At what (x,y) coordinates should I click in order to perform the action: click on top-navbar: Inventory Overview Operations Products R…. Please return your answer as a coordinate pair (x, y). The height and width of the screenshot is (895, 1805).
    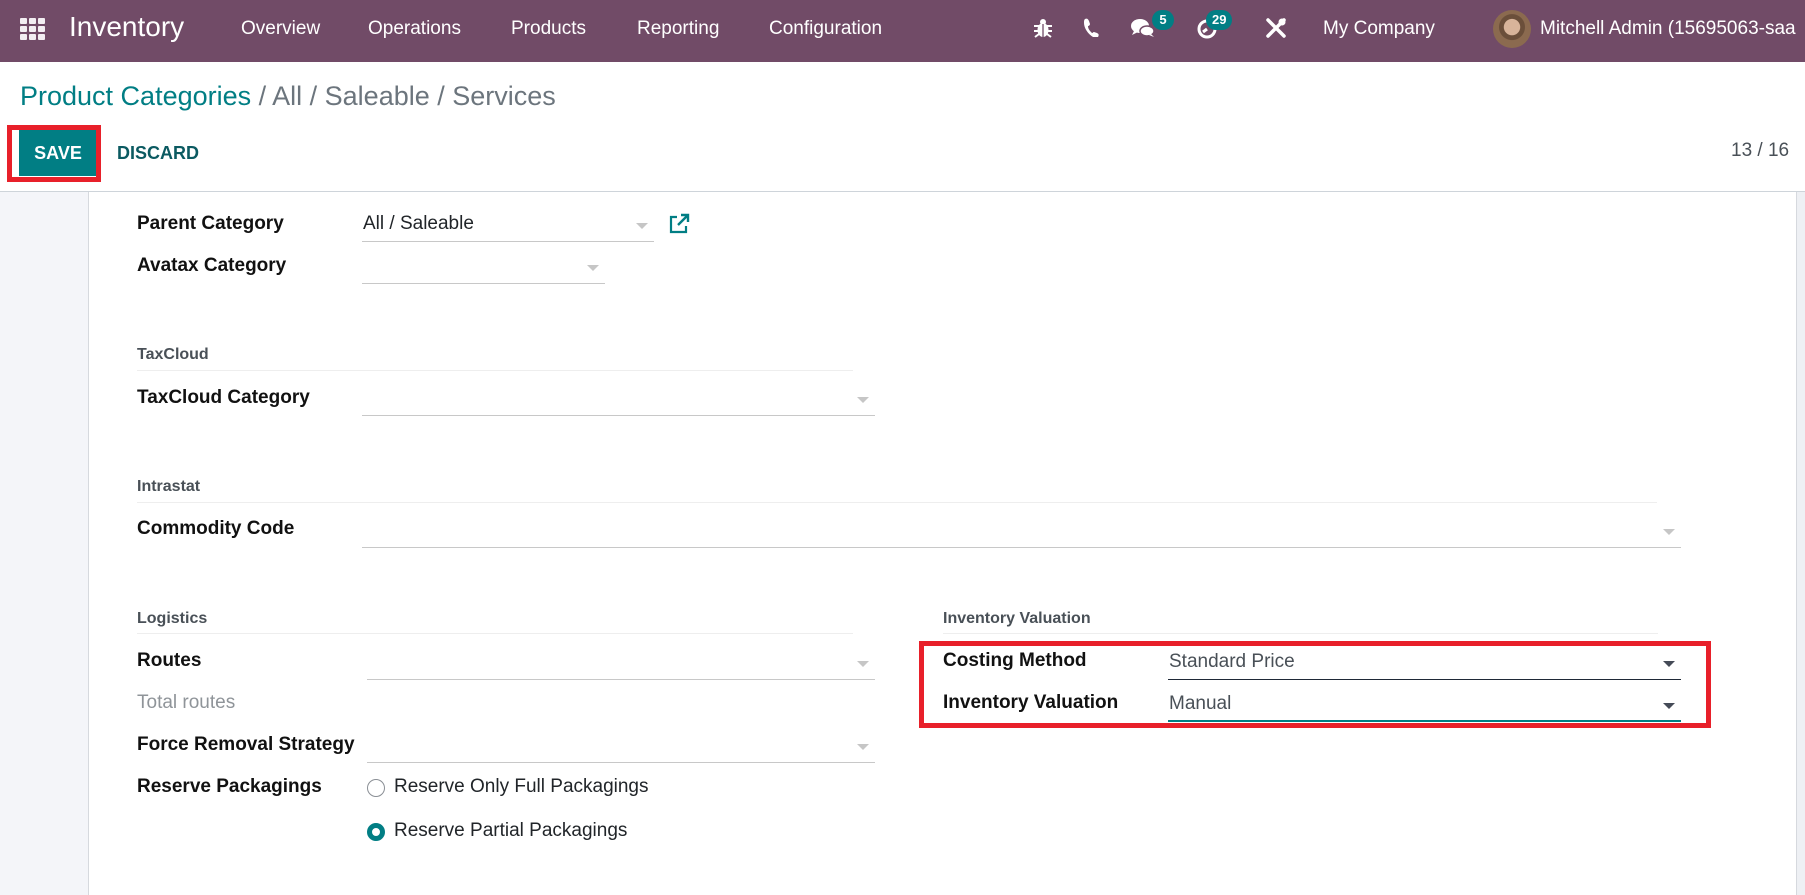
    Looking at the image, I should click on (902, 31).